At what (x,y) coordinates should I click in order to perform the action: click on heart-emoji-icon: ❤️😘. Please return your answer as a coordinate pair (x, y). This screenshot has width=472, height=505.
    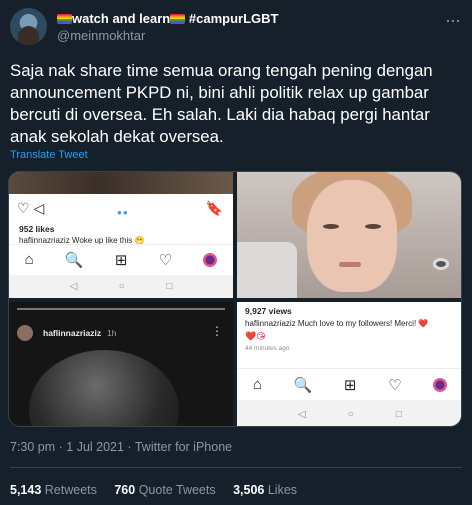
    Looking at the image, I should click on (255, 336).